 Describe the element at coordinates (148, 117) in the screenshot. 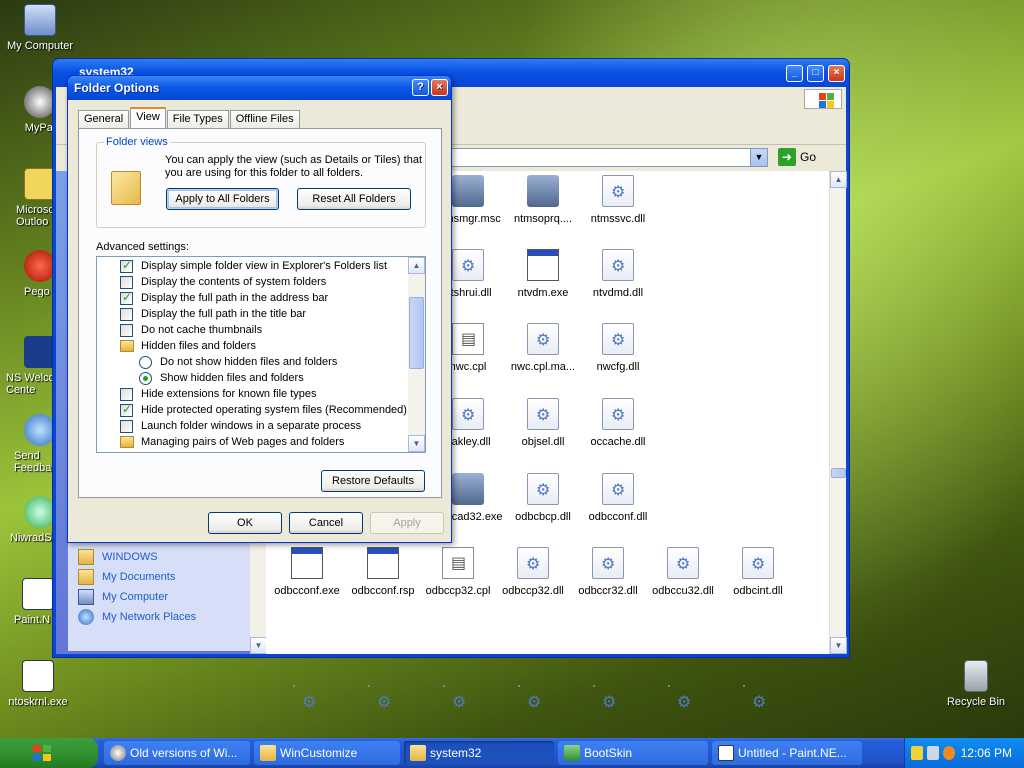

I see `tab-view: View` at that location.